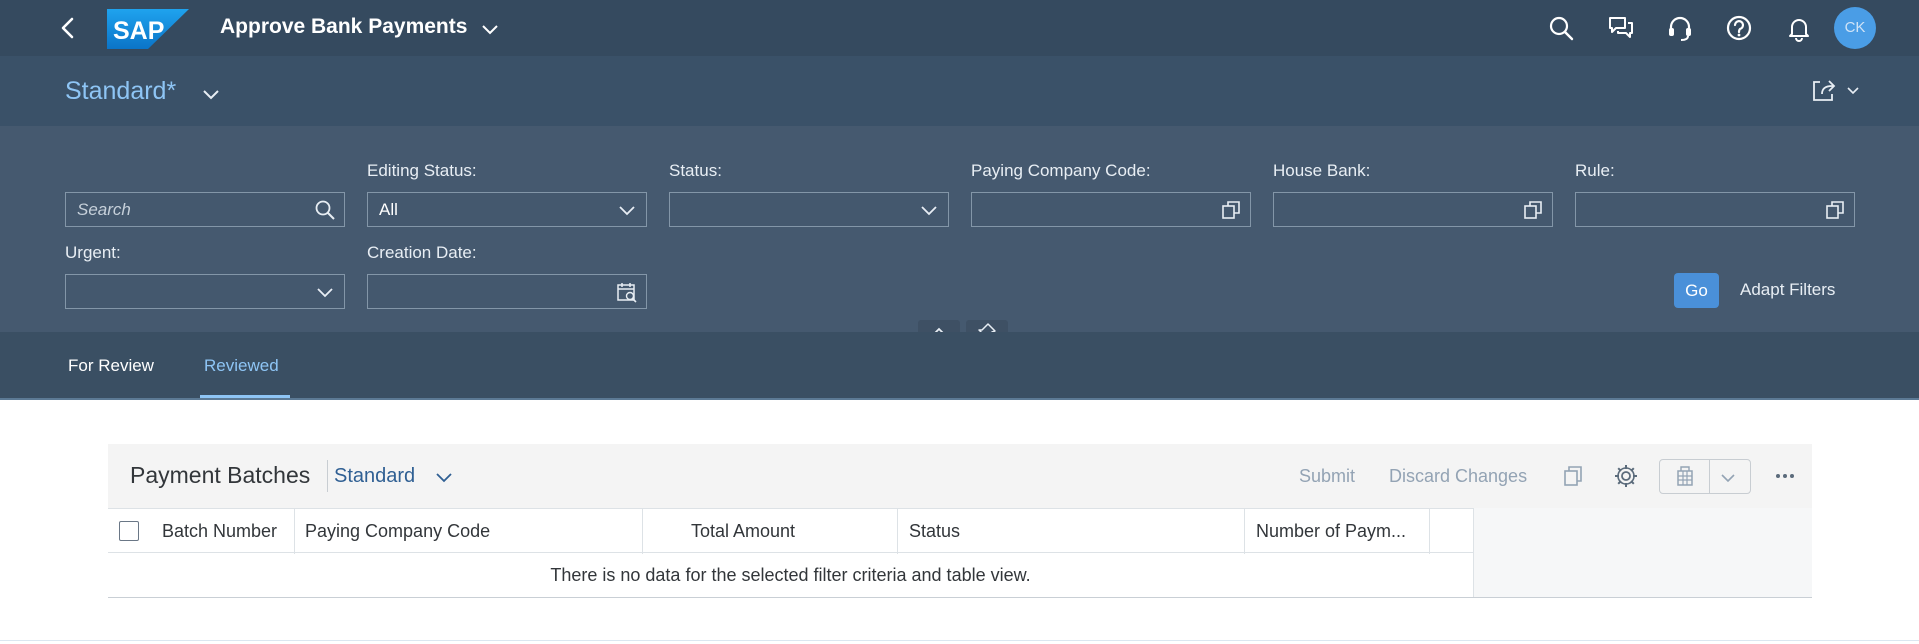 This screenshot has width=1919, height=644. What do you see at coordinates (374, 476) in the screenshot?
I see `table-variant: Standard` at bounding box center [374, 476].